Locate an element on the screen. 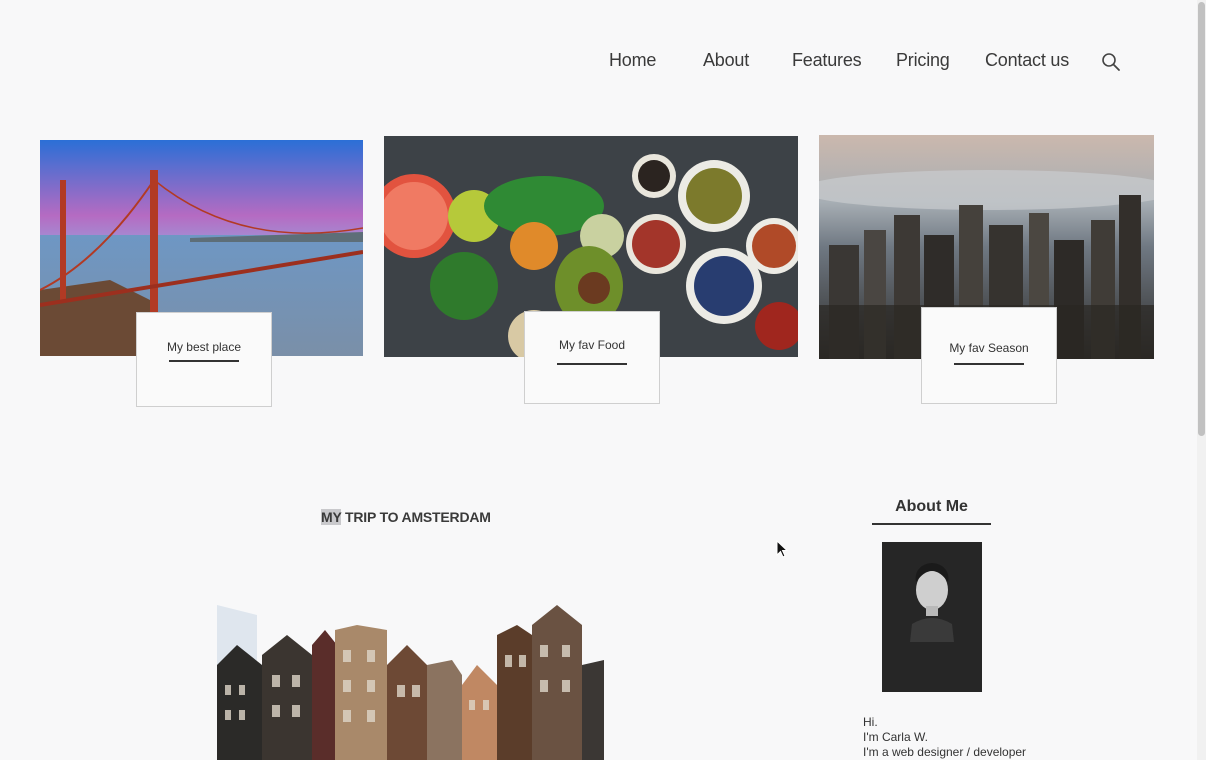 This screenshot has width=1206, height=760. main-nav: Home About Features Pricing Contact us is located at coordinates (603, 64).